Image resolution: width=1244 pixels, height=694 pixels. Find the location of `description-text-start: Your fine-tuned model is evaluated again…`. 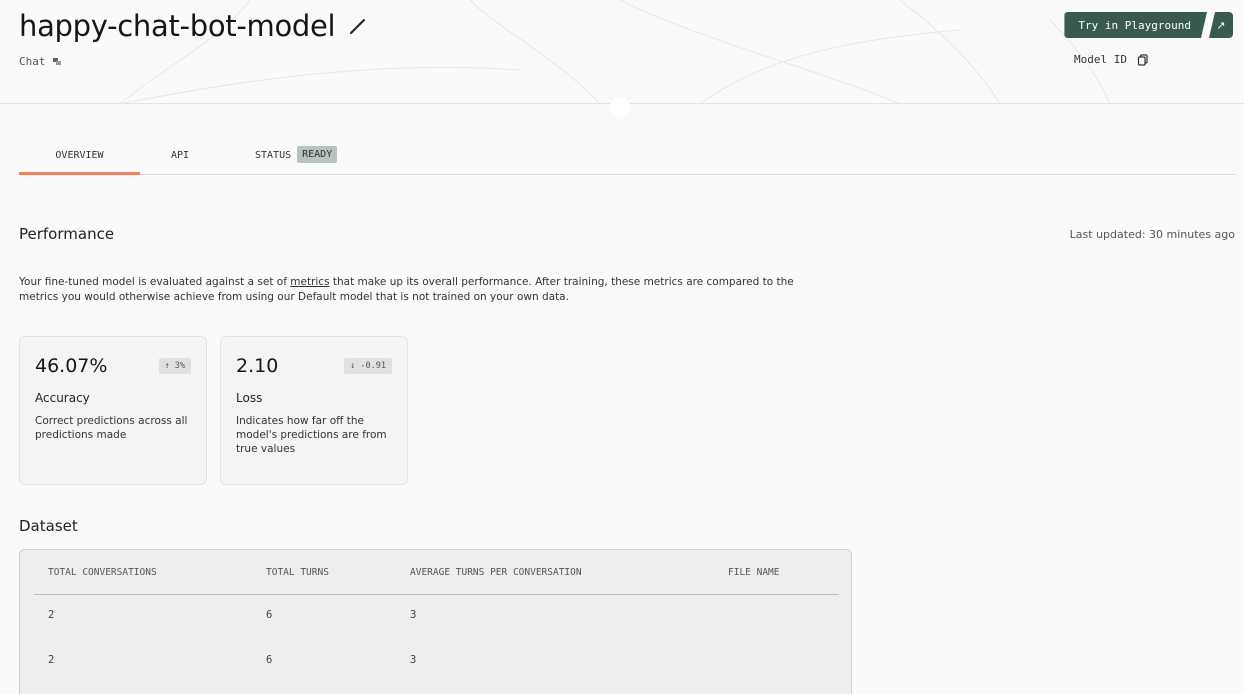

description-text-start: Your fine-tuned model is evaluated again… is located at coordinates (155, 282).